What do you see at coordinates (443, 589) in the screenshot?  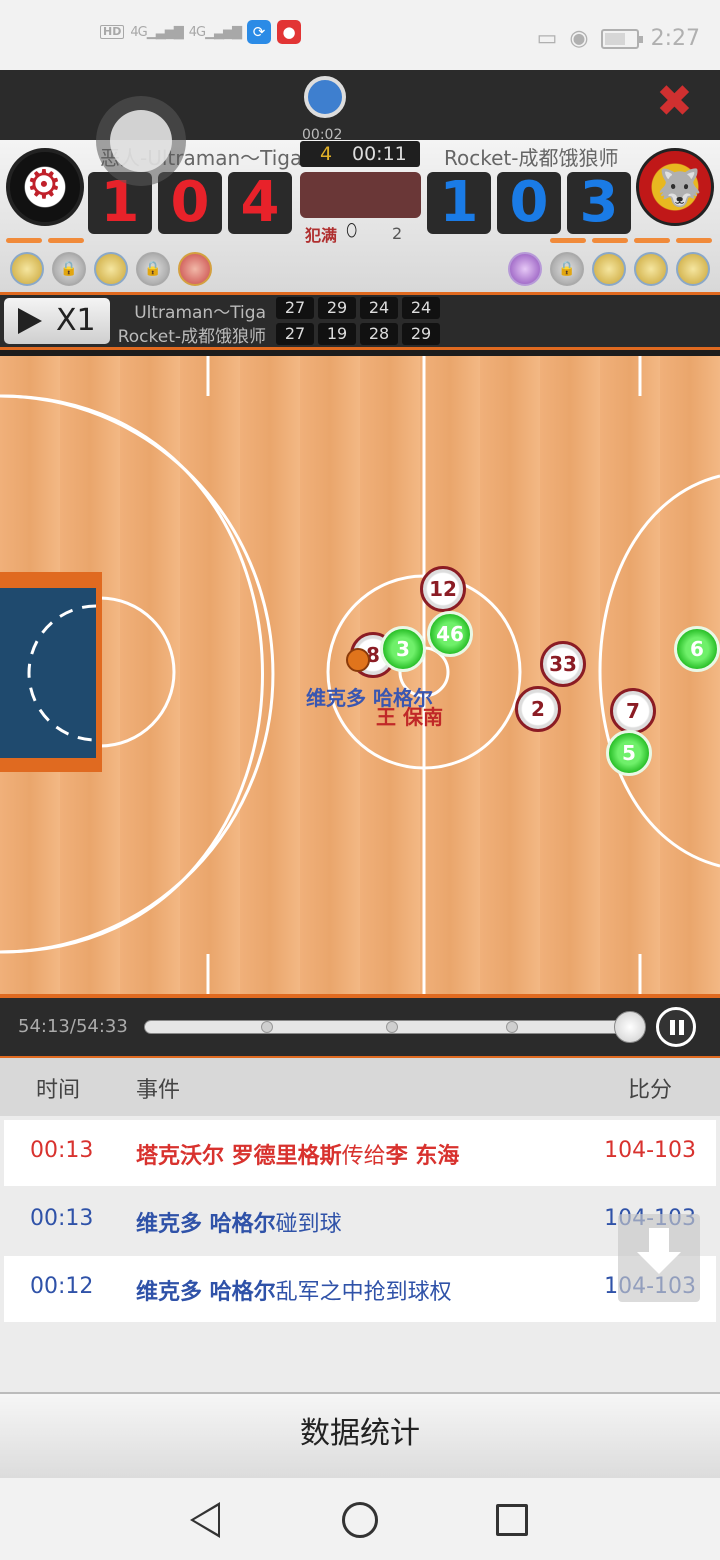 I see `player-marker: 12` at bounding box center [443, 589].